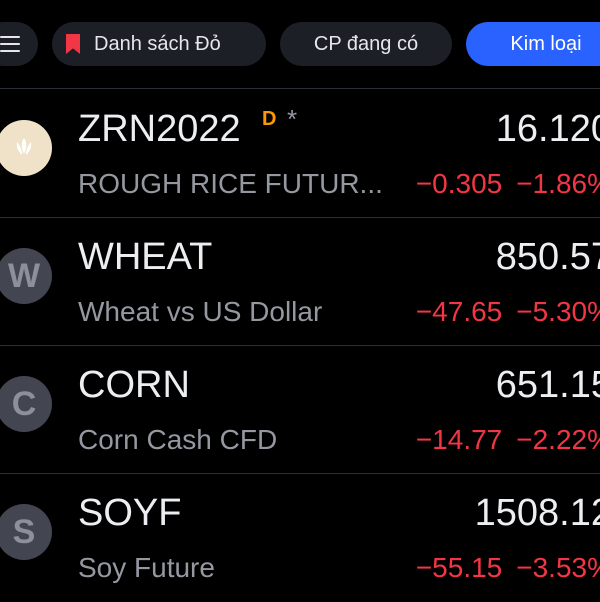 This screenshot has height=602, width=600. I want to click on hamburger-icon, so click(10, 44).